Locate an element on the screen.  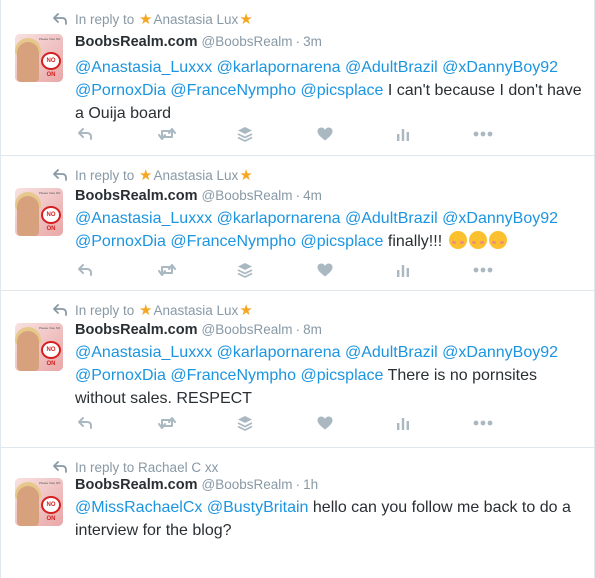
tweet-header: BoobsRealm.com @BoobsRealm · 1h is located at coordinates (196, 486).